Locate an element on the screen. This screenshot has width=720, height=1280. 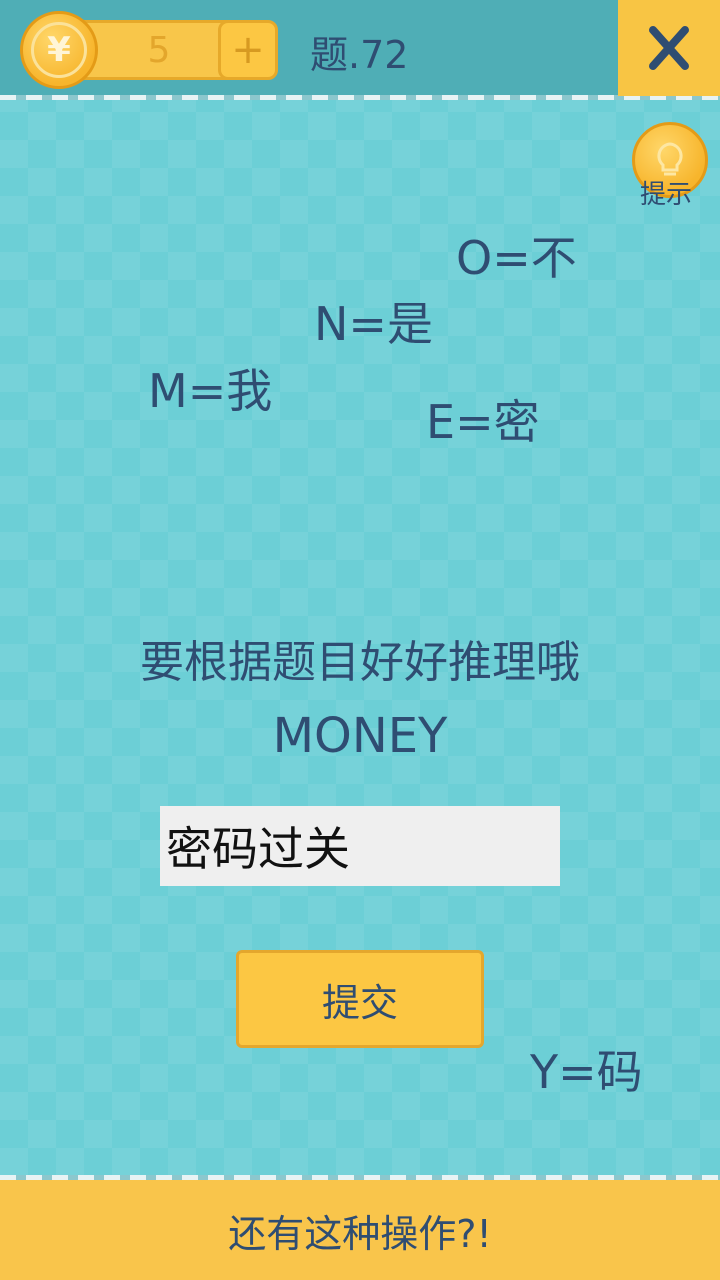
yen-symbol: ¥ is located at coordinates (59, 50).